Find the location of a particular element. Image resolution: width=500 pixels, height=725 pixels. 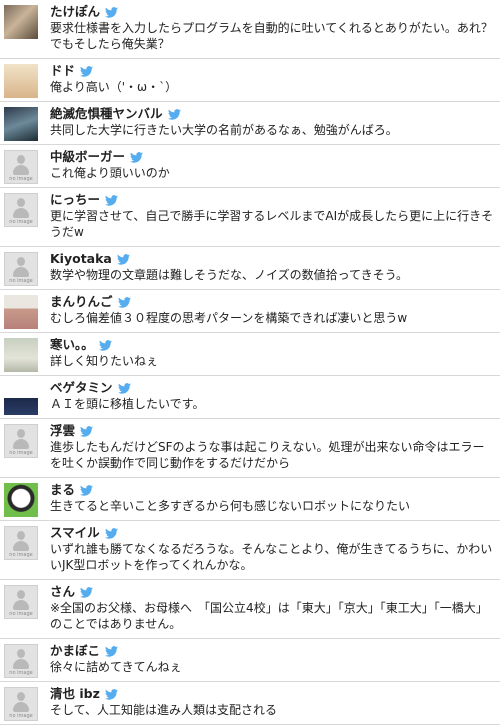

user-name: スマイル is located at coordinates (75, 533).